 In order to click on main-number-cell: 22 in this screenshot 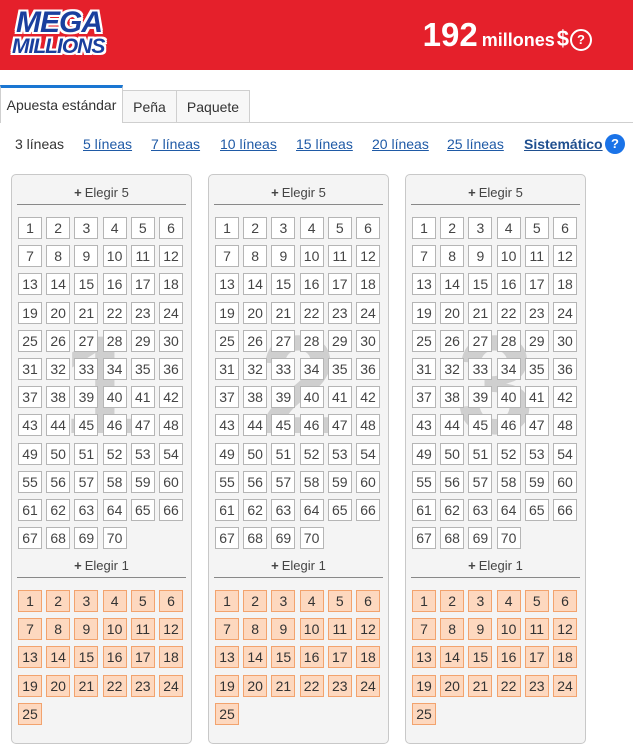, I will do `click(508, 312)`.